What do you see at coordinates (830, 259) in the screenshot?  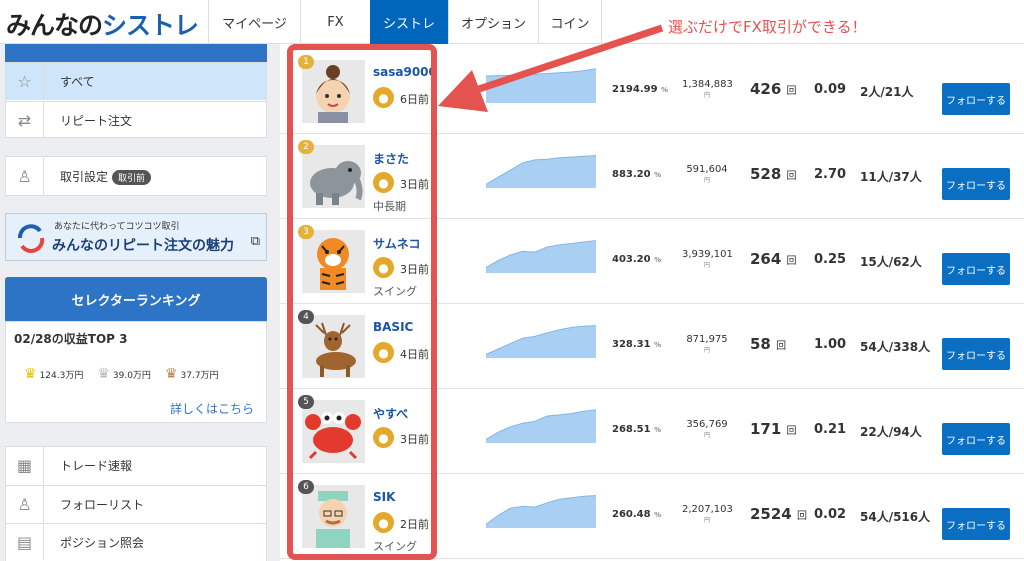 I see `risk-ratio: 0.25` at bounding box center [830, 259].